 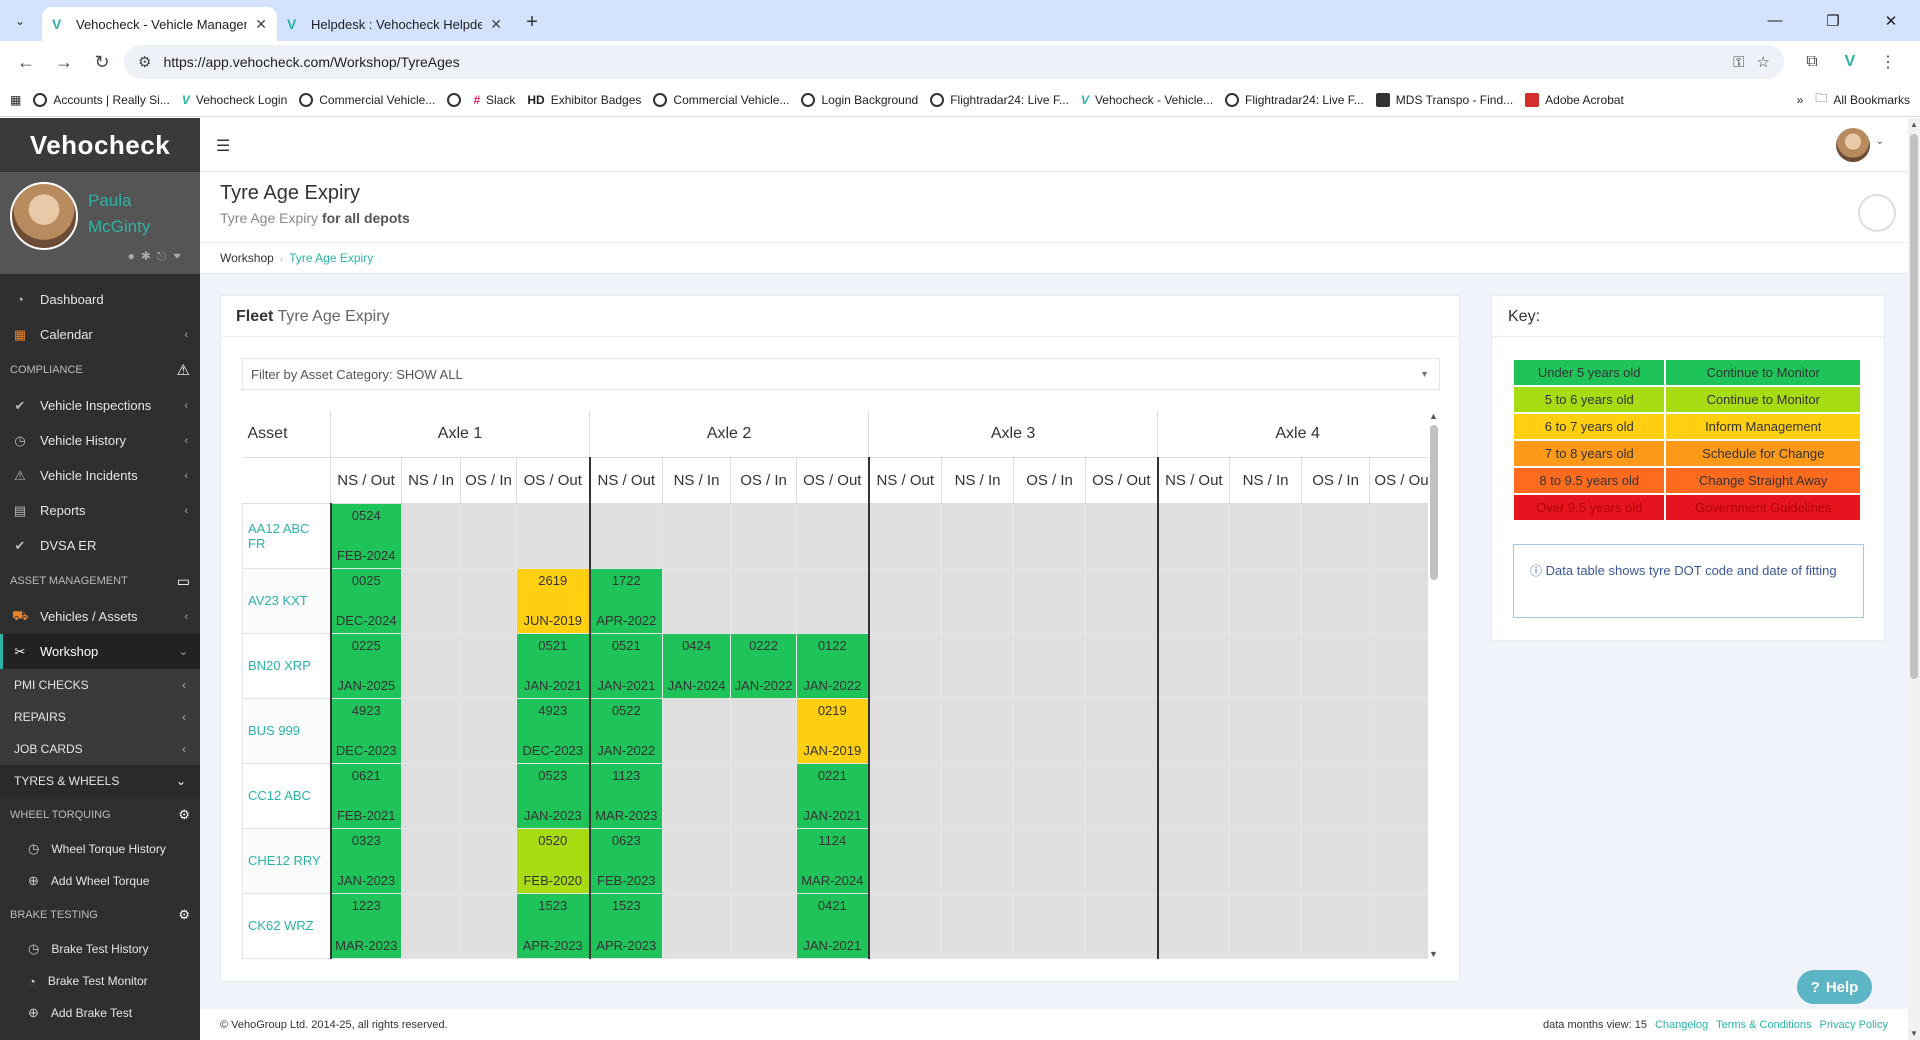 I want to click on tyre-cell: 0219 JAN-2019, so click(x=833, y=730).